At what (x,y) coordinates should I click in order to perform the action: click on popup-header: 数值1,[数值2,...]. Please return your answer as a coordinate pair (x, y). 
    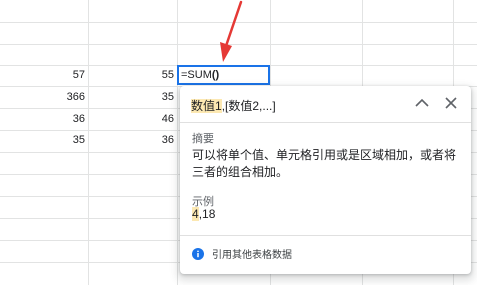
    Looking at the image, I should click on (325, 104).